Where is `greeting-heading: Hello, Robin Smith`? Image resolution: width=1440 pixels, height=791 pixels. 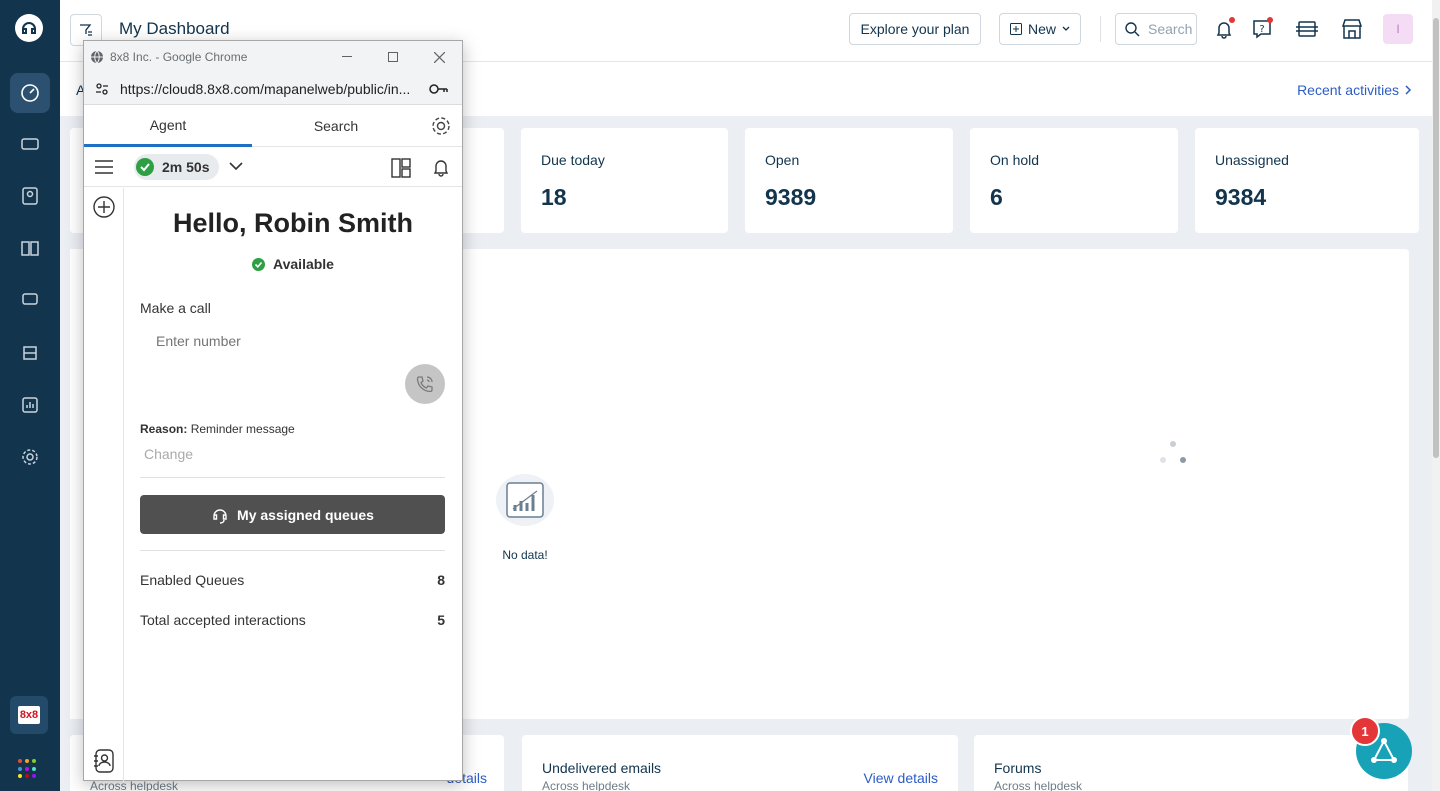
greeting-heading: Hello, Robin Smith is located at coordinates (293, 223).